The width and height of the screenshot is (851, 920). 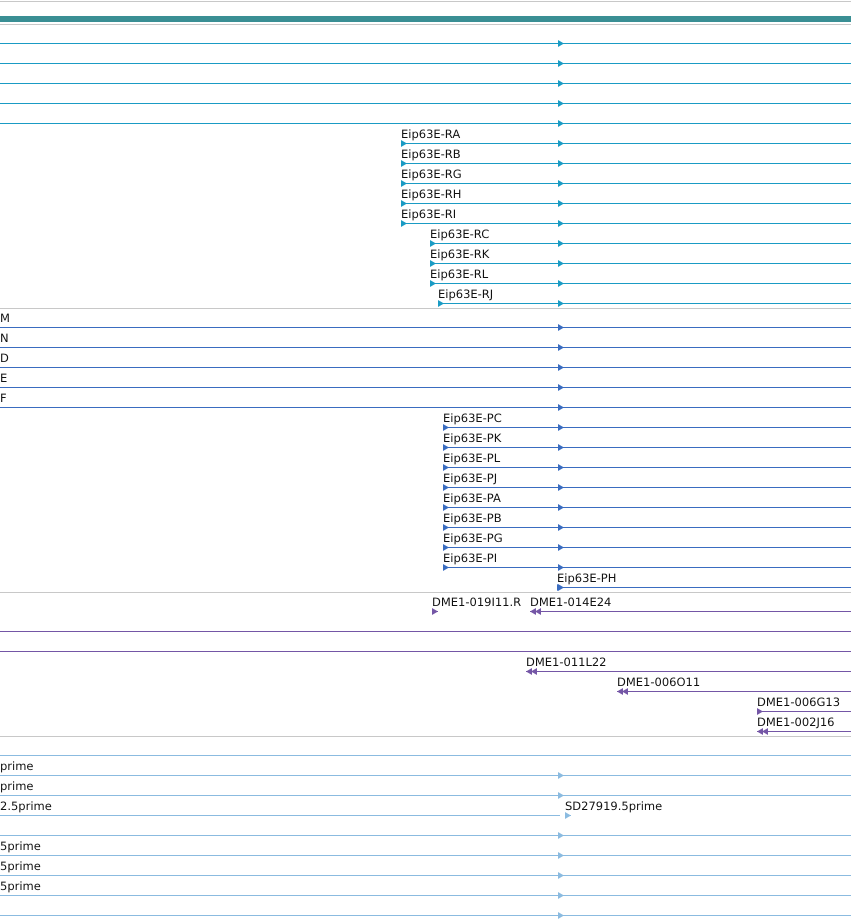 I want to click on feature-label: Eip63E-PC, so click(x=472, y=418).